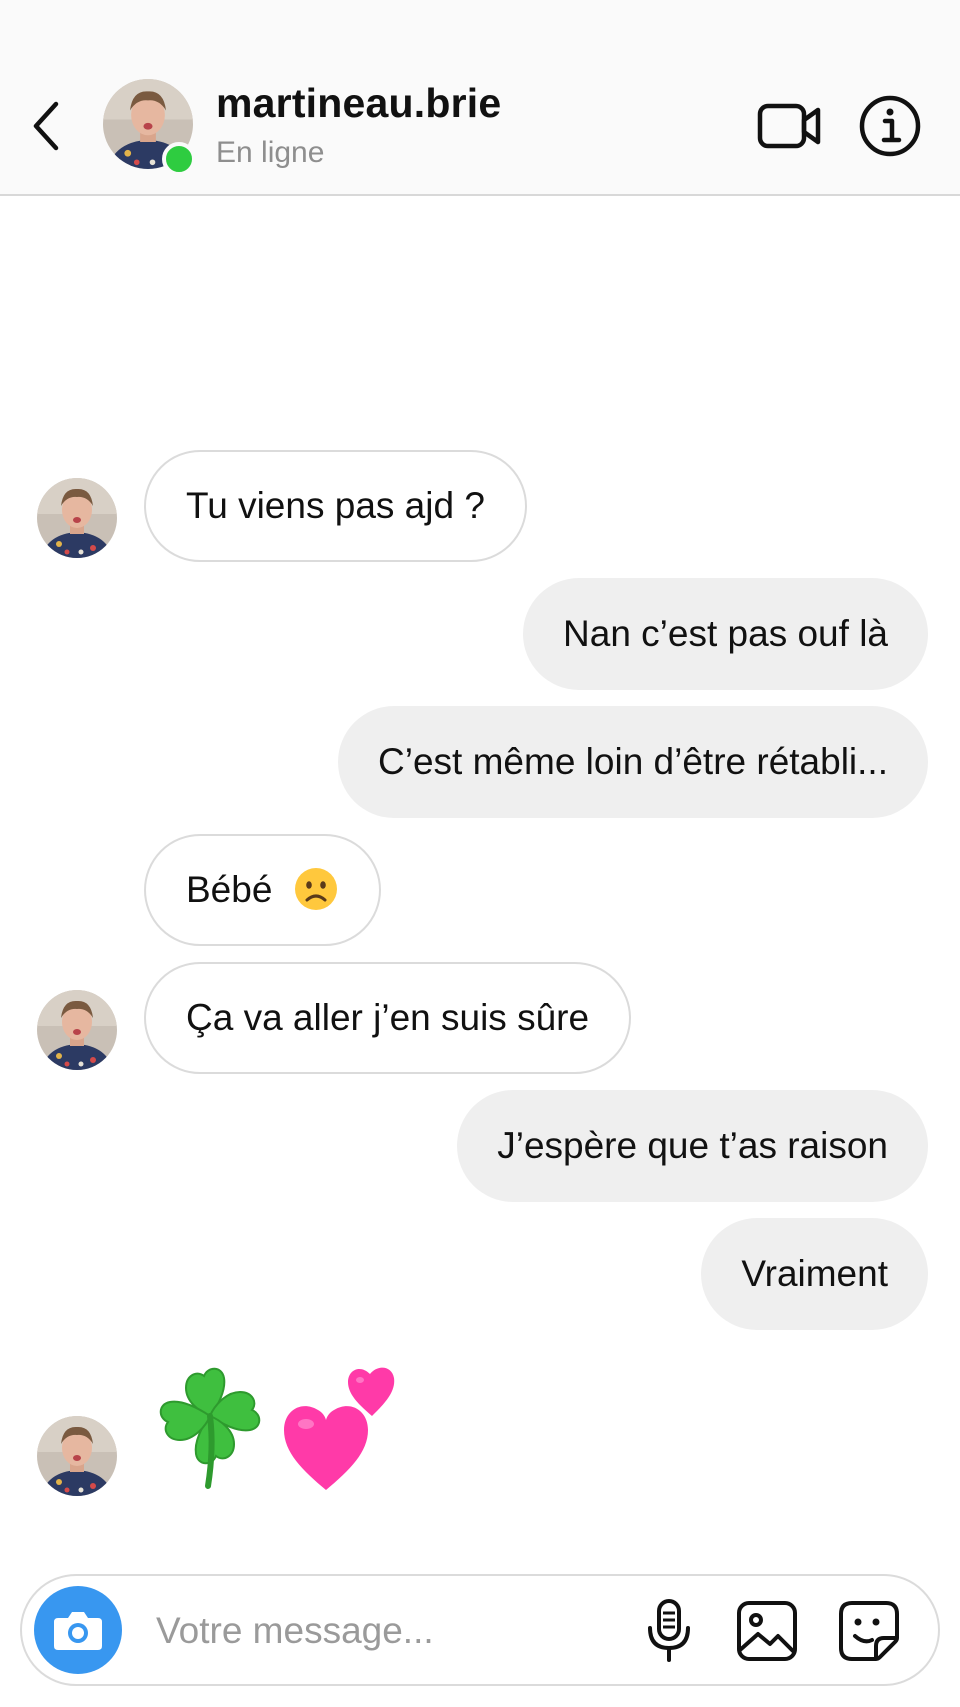 The height and width of the screenshot is (1707, 960). I want to click on incoming-message-bubble: Ça va aller j’en suis sûre, so click(388, 1018).